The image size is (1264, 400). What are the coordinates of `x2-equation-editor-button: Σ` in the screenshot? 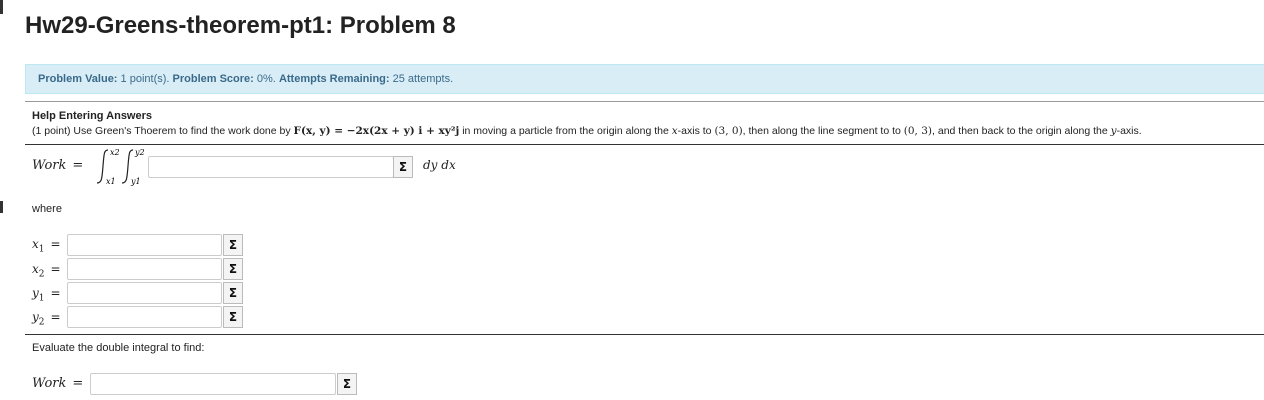 It's located at (233, 269).